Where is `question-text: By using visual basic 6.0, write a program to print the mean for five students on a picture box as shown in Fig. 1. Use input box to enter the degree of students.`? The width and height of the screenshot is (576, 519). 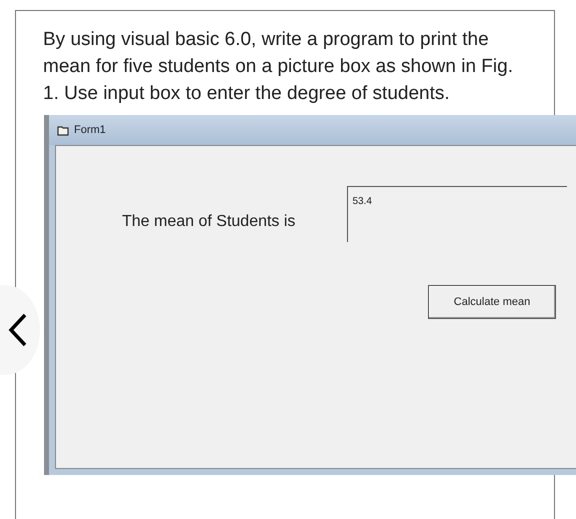 question-text: By using visual basic 6.0, write a program to print the mean for five students on a picture box as shown in Fig. 1. Use input box to enter the degree of students. is located at coordinates (278, 67).